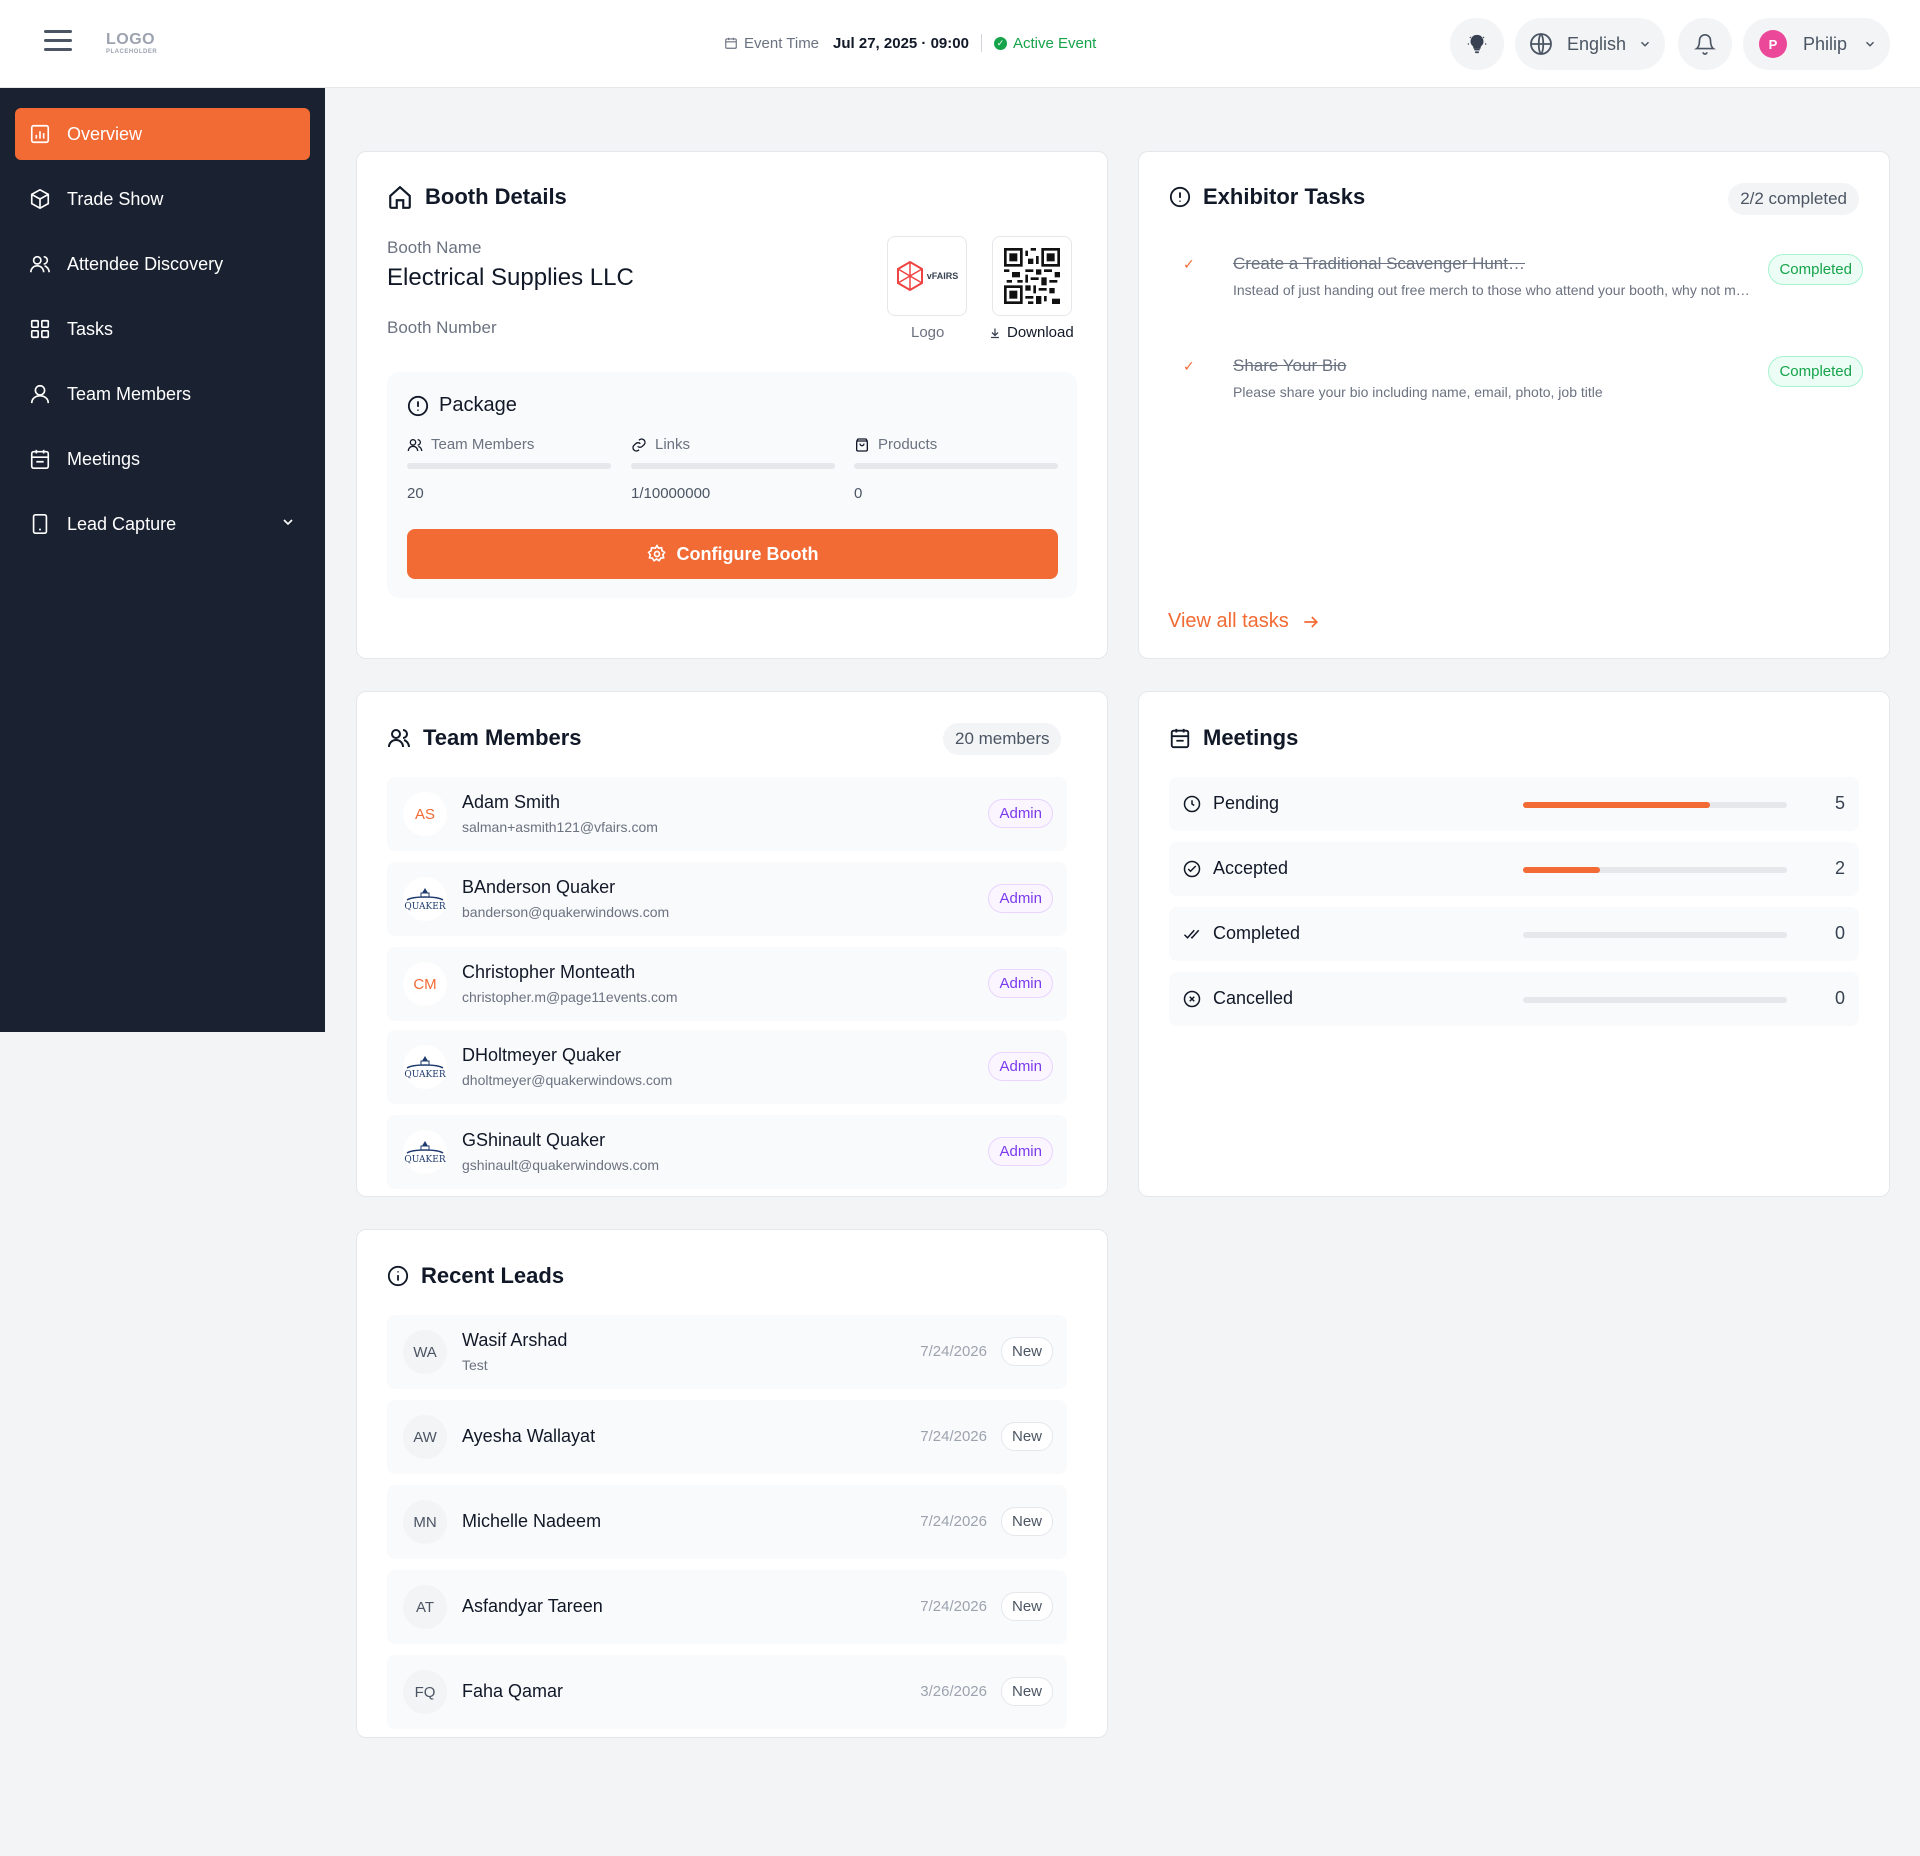 The width and height of the screenshot is (1920, 1856). Describe the element at coordinates (511, 802) in the screenshot. I see `member-name: Adam Smith` at that location.